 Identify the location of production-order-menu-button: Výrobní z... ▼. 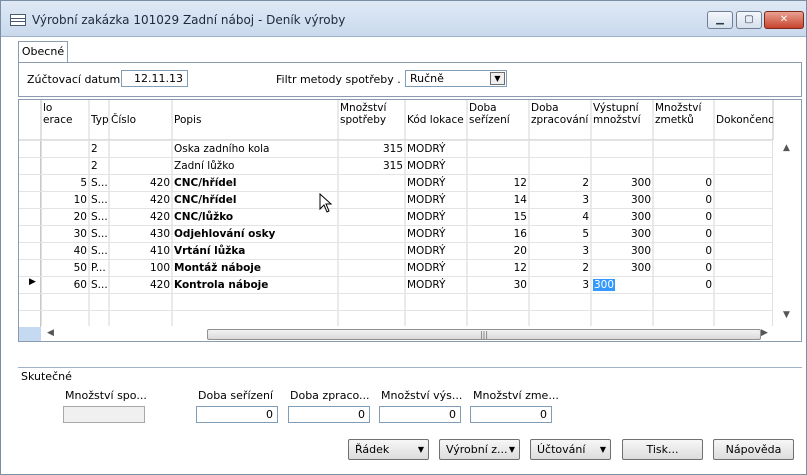
(479, 449).